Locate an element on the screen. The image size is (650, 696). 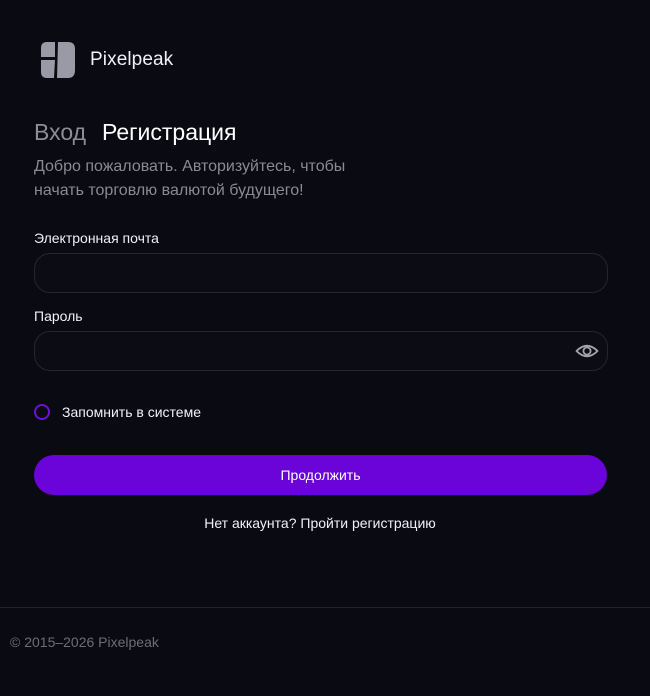
continue-button: Продолжить is located at coordinates (320, 475).